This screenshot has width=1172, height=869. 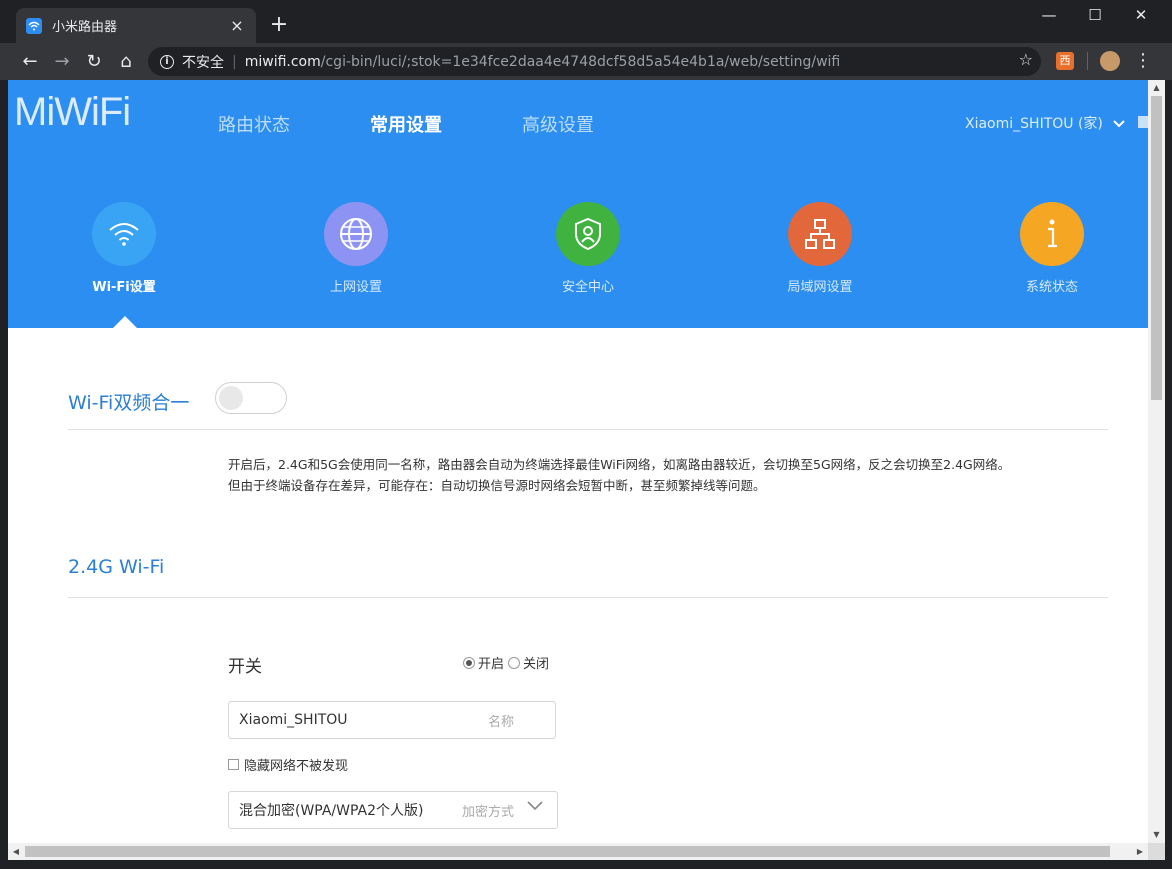 What do you see at coordinates (536, 662) in the screenshot?
I see `radio-off-label: 关闭` at bounding box center [536, 662].